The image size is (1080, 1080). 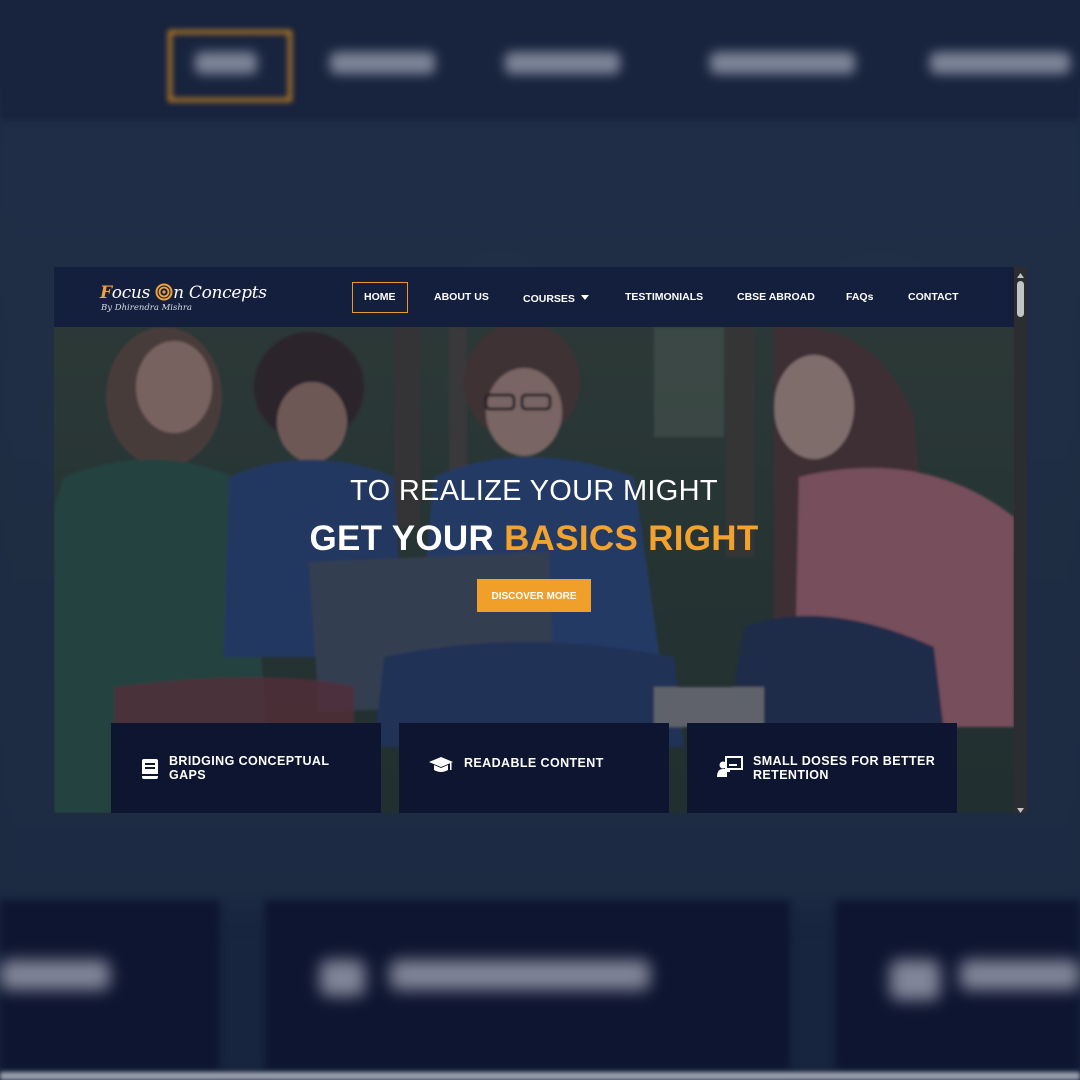 What do you see at coordinates (402, 538) in the screenshot?
I see `hero-title-white: GET YOUR` at bounding box center [402, 538].